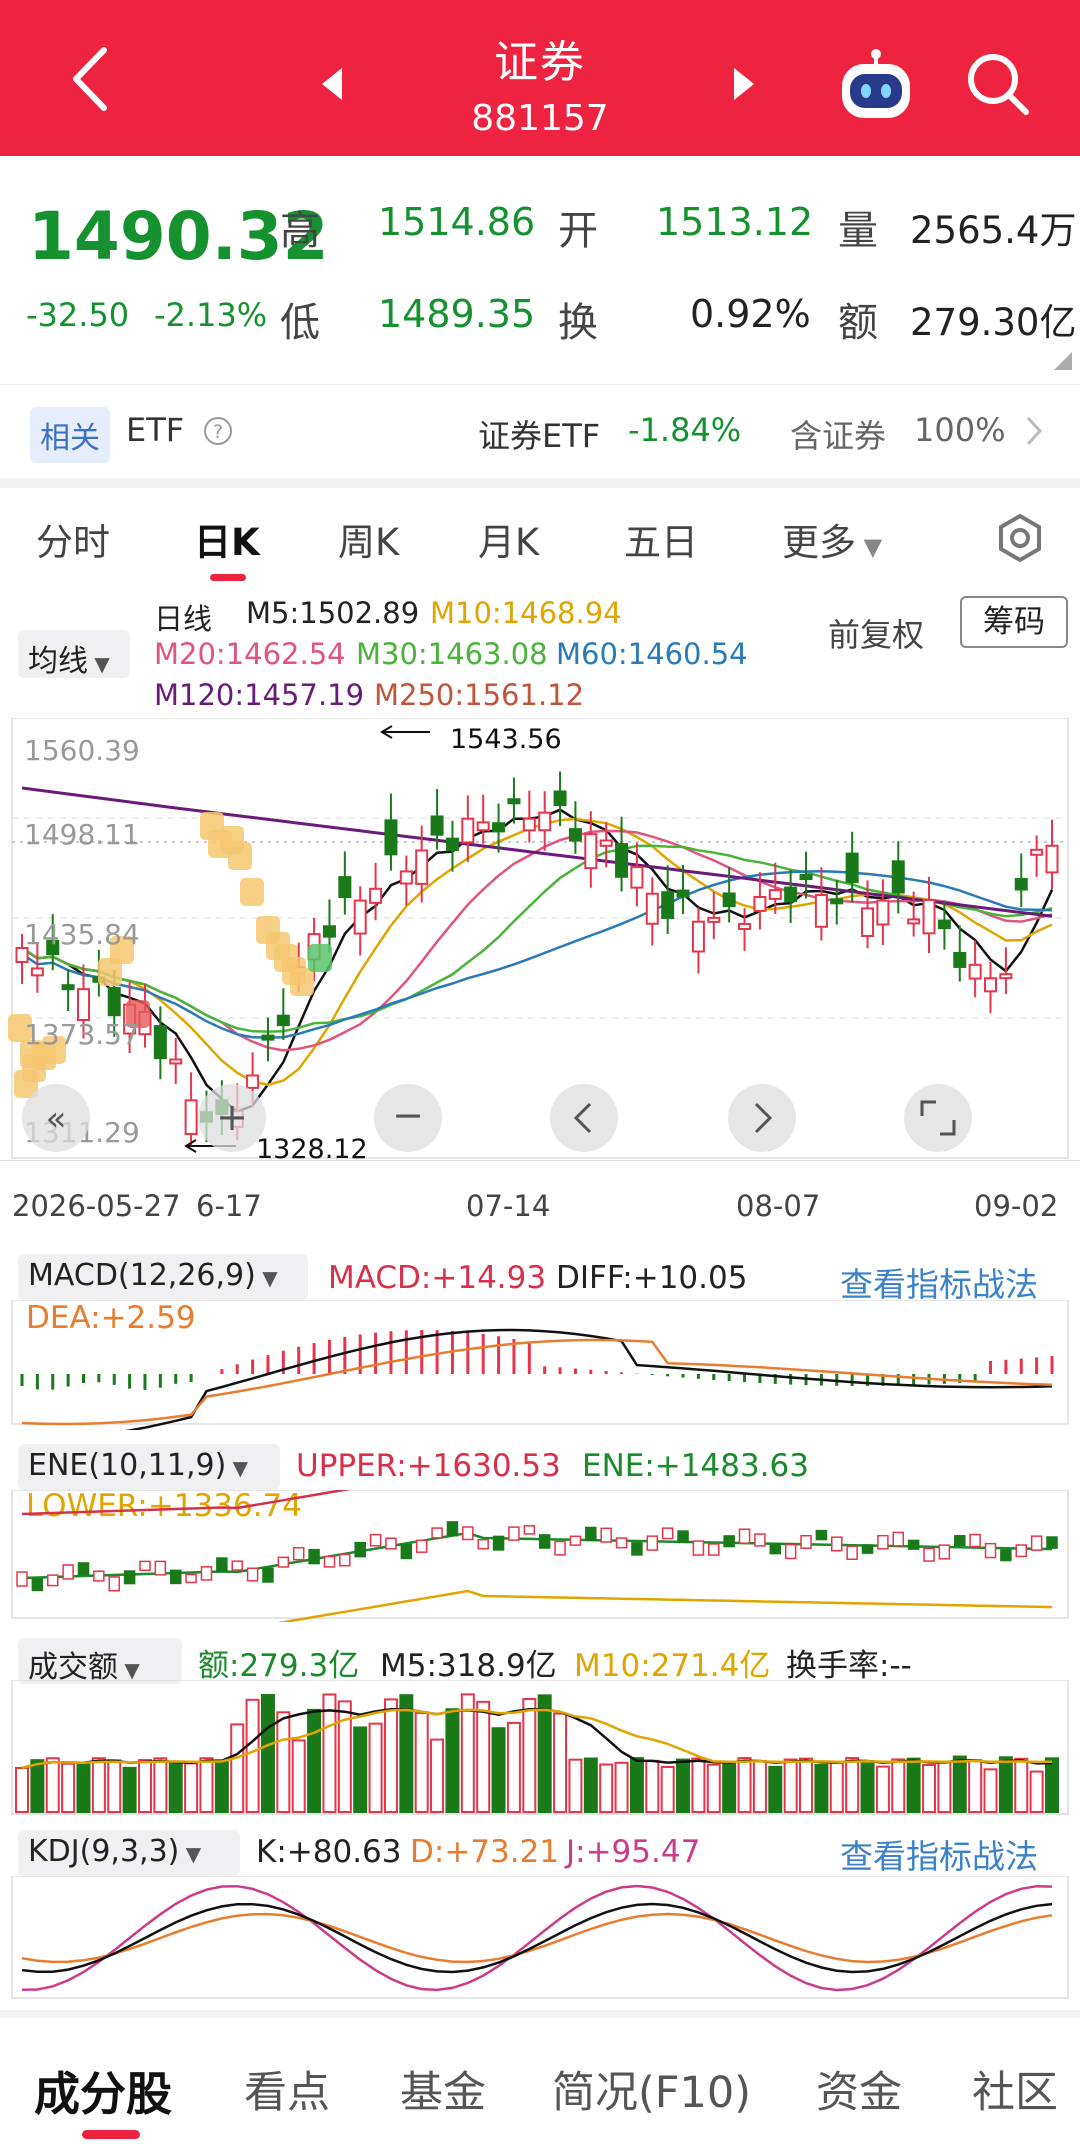 The image size is (1080, 2153). What do you see at coordinates (287, 2089) in the screenshot?
I see `tab-highlights: 看点` at bounding box center [287, 2089].